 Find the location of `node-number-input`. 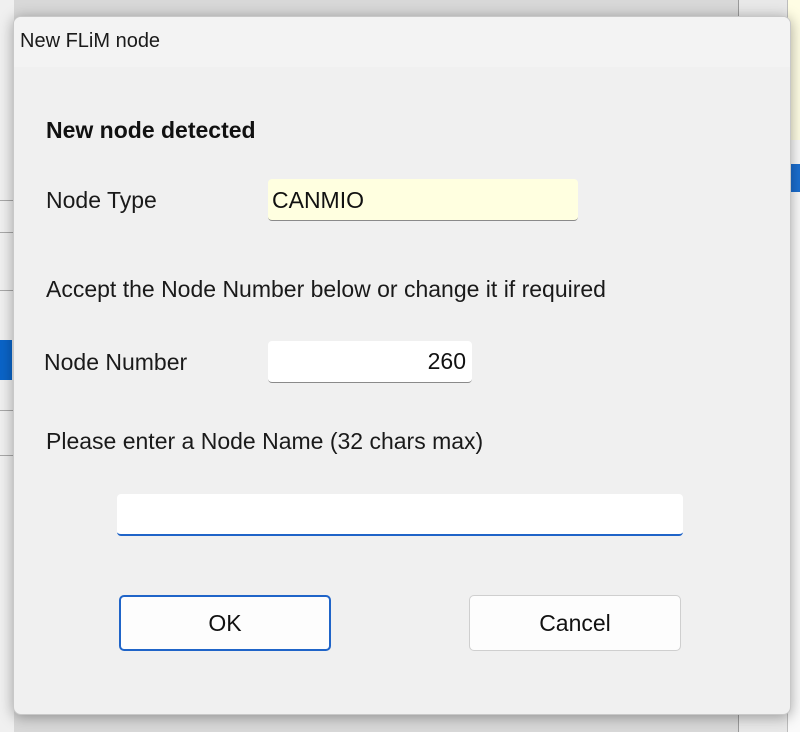

node-number-input is located at coordinates (370, 362).